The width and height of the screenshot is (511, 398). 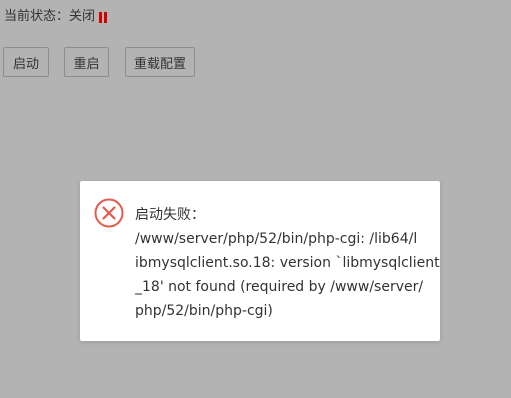 What do you see at coordinates (86, 62) in the screenshot?
I see `restart-button: 重启` at bounding box center [86, 62].